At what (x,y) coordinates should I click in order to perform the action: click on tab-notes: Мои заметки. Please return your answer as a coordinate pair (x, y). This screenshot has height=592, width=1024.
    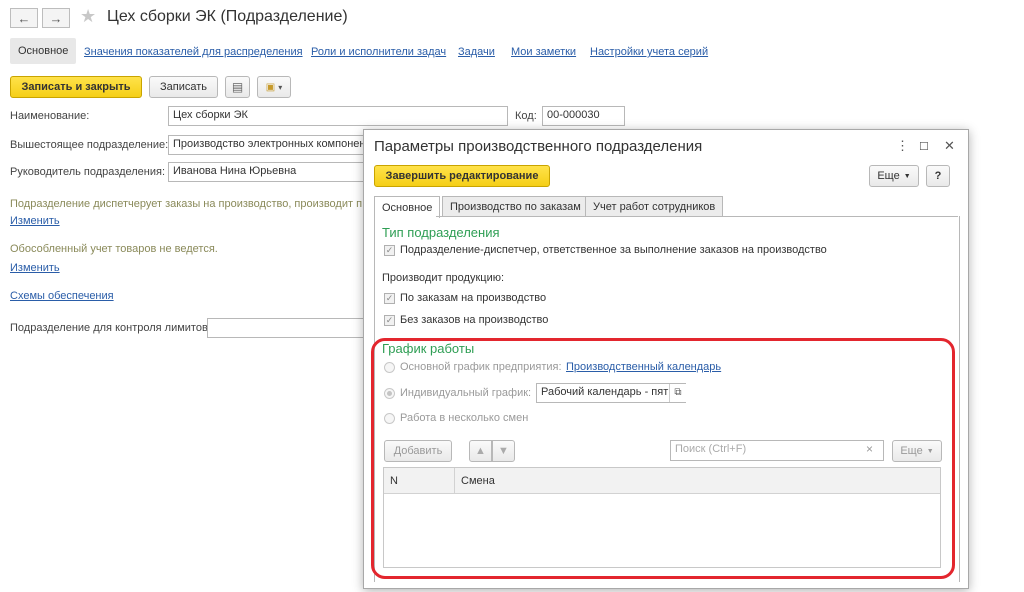
    Looking at the image, I should click on (543, 52).